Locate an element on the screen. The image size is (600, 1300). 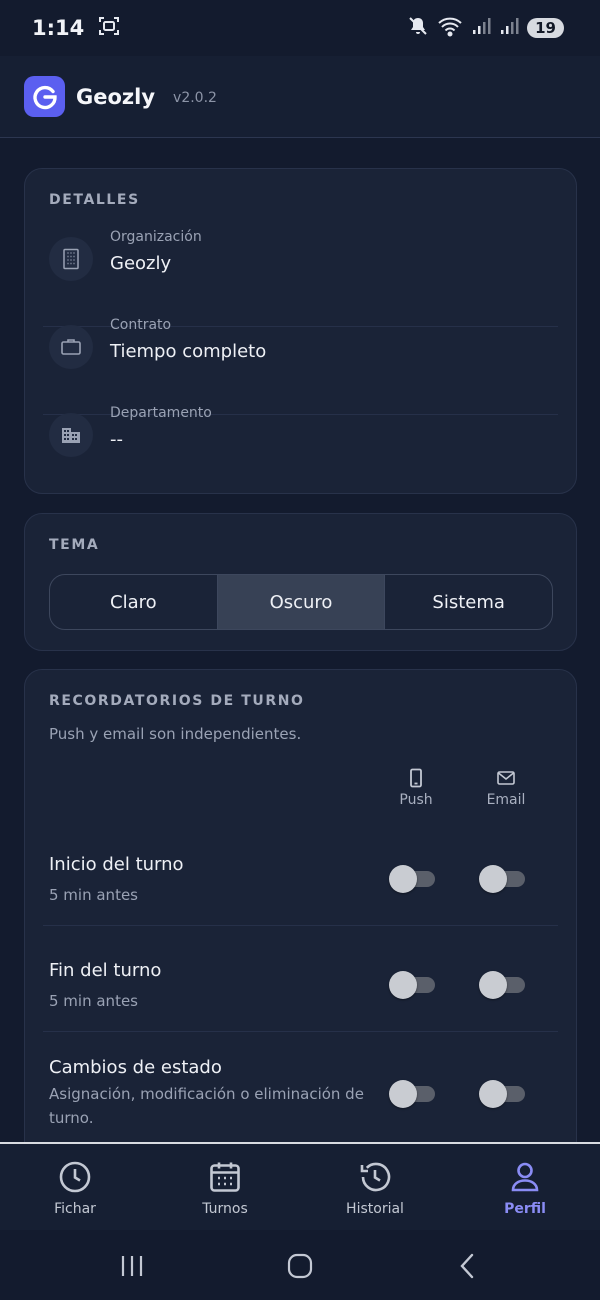
theme-selector: Claro Oscuro Sistema is located at coordinates (301, 602).